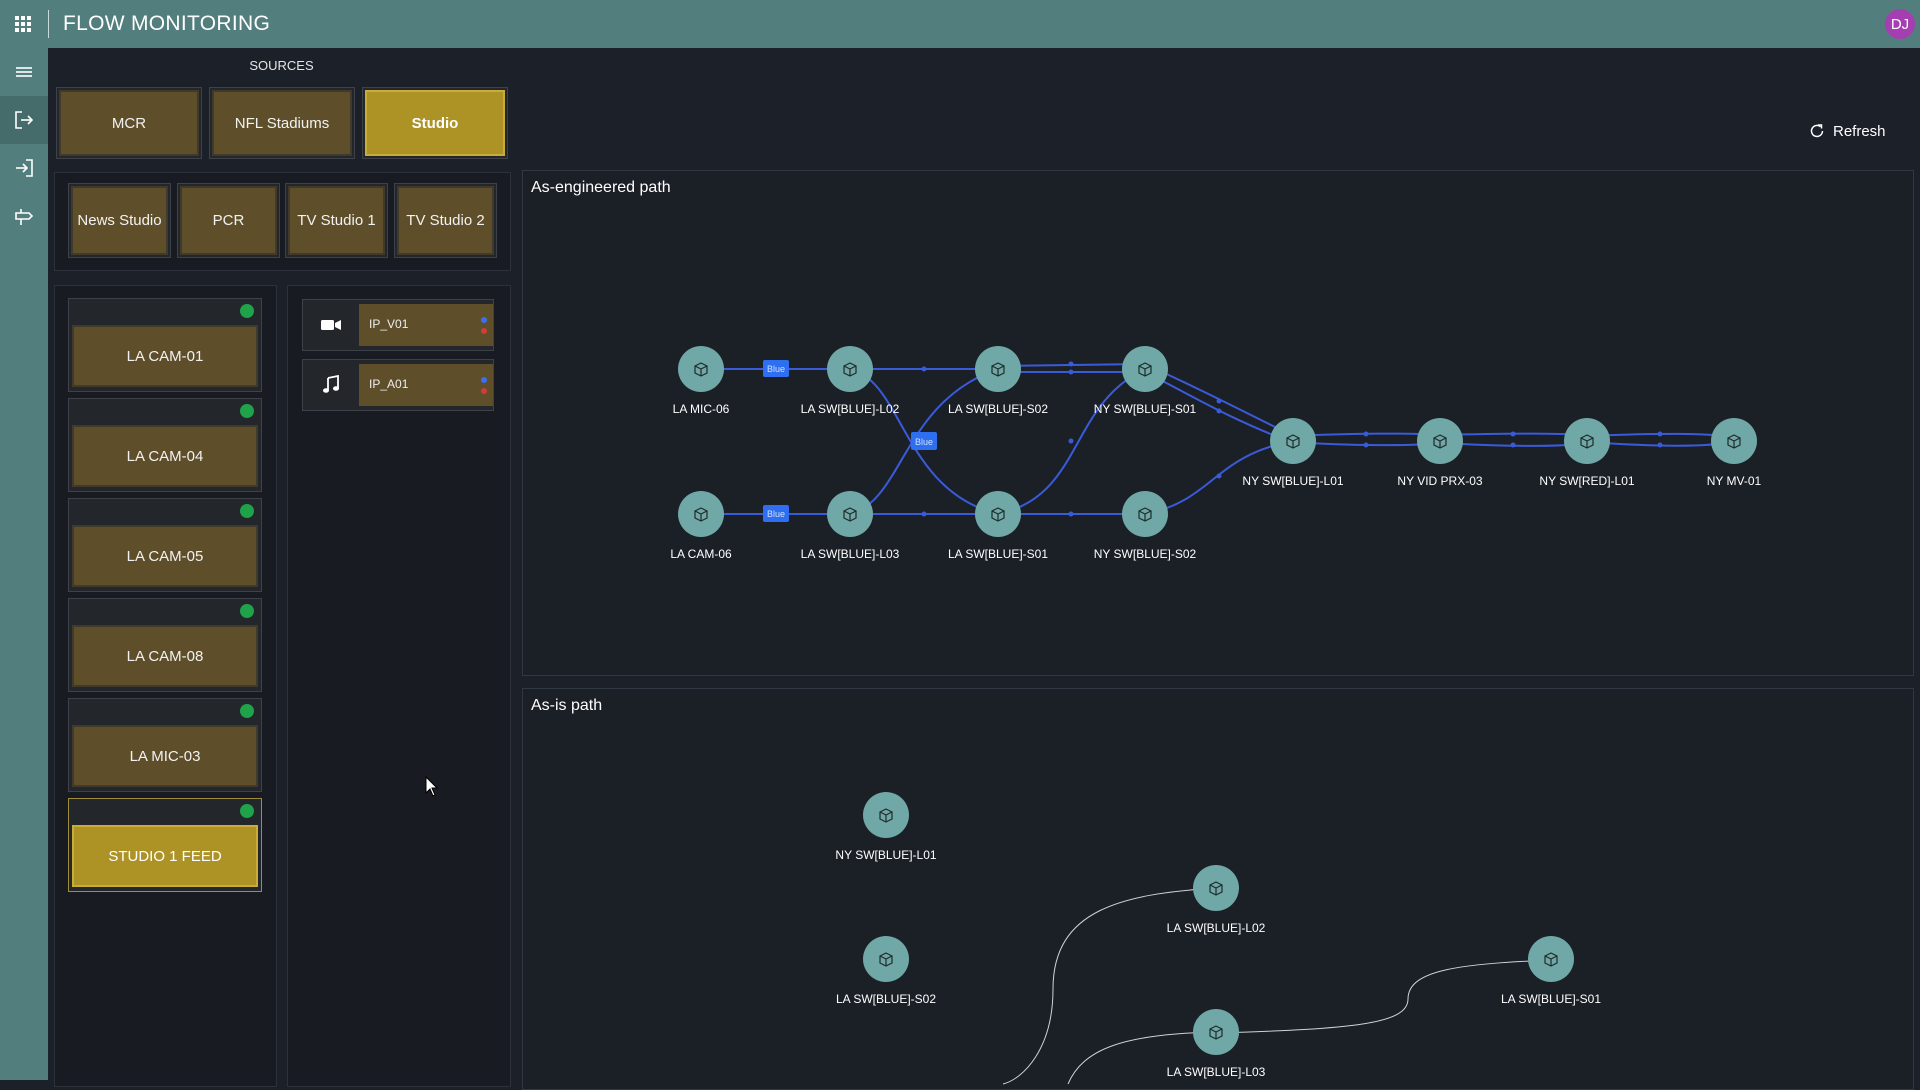 This screenshot has height=1090, width=1920. What do you see at coordinates (1817, 131) in the screenshot?
I see `refresh-icon` at bounding box center [1817, 131].